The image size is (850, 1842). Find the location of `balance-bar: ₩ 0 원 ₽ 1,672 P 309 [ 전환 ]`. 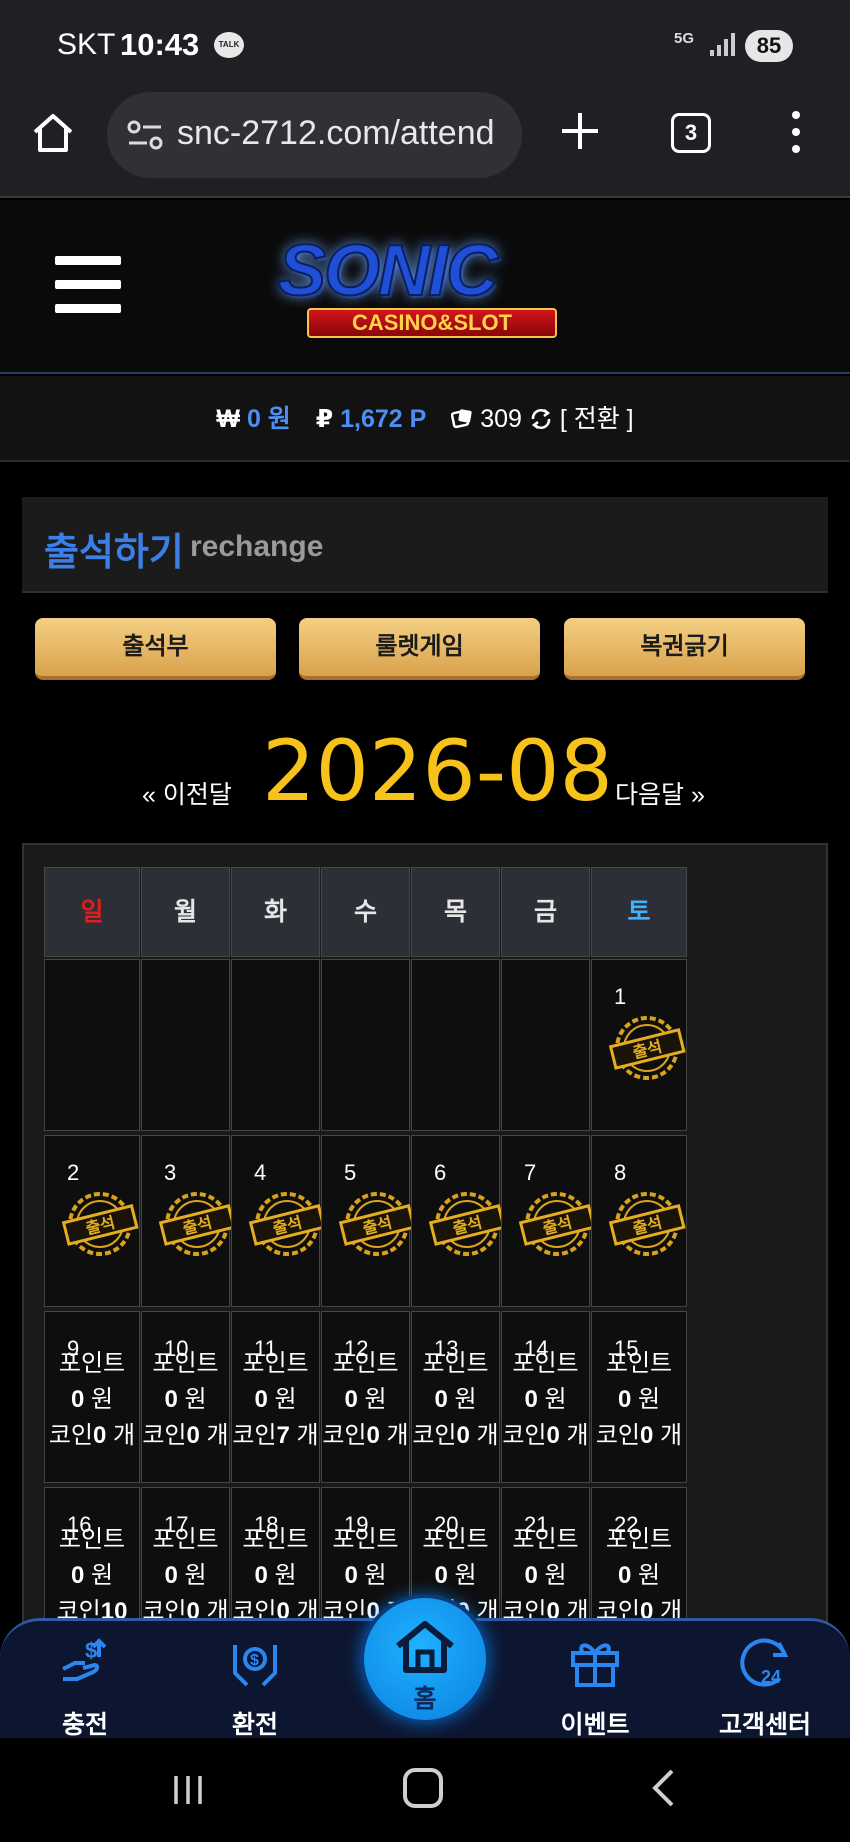

balance-bar: ₩ 0 원 ₽ 1,672 P 309 [ 전환 ] is located at coordinates (425, 419).